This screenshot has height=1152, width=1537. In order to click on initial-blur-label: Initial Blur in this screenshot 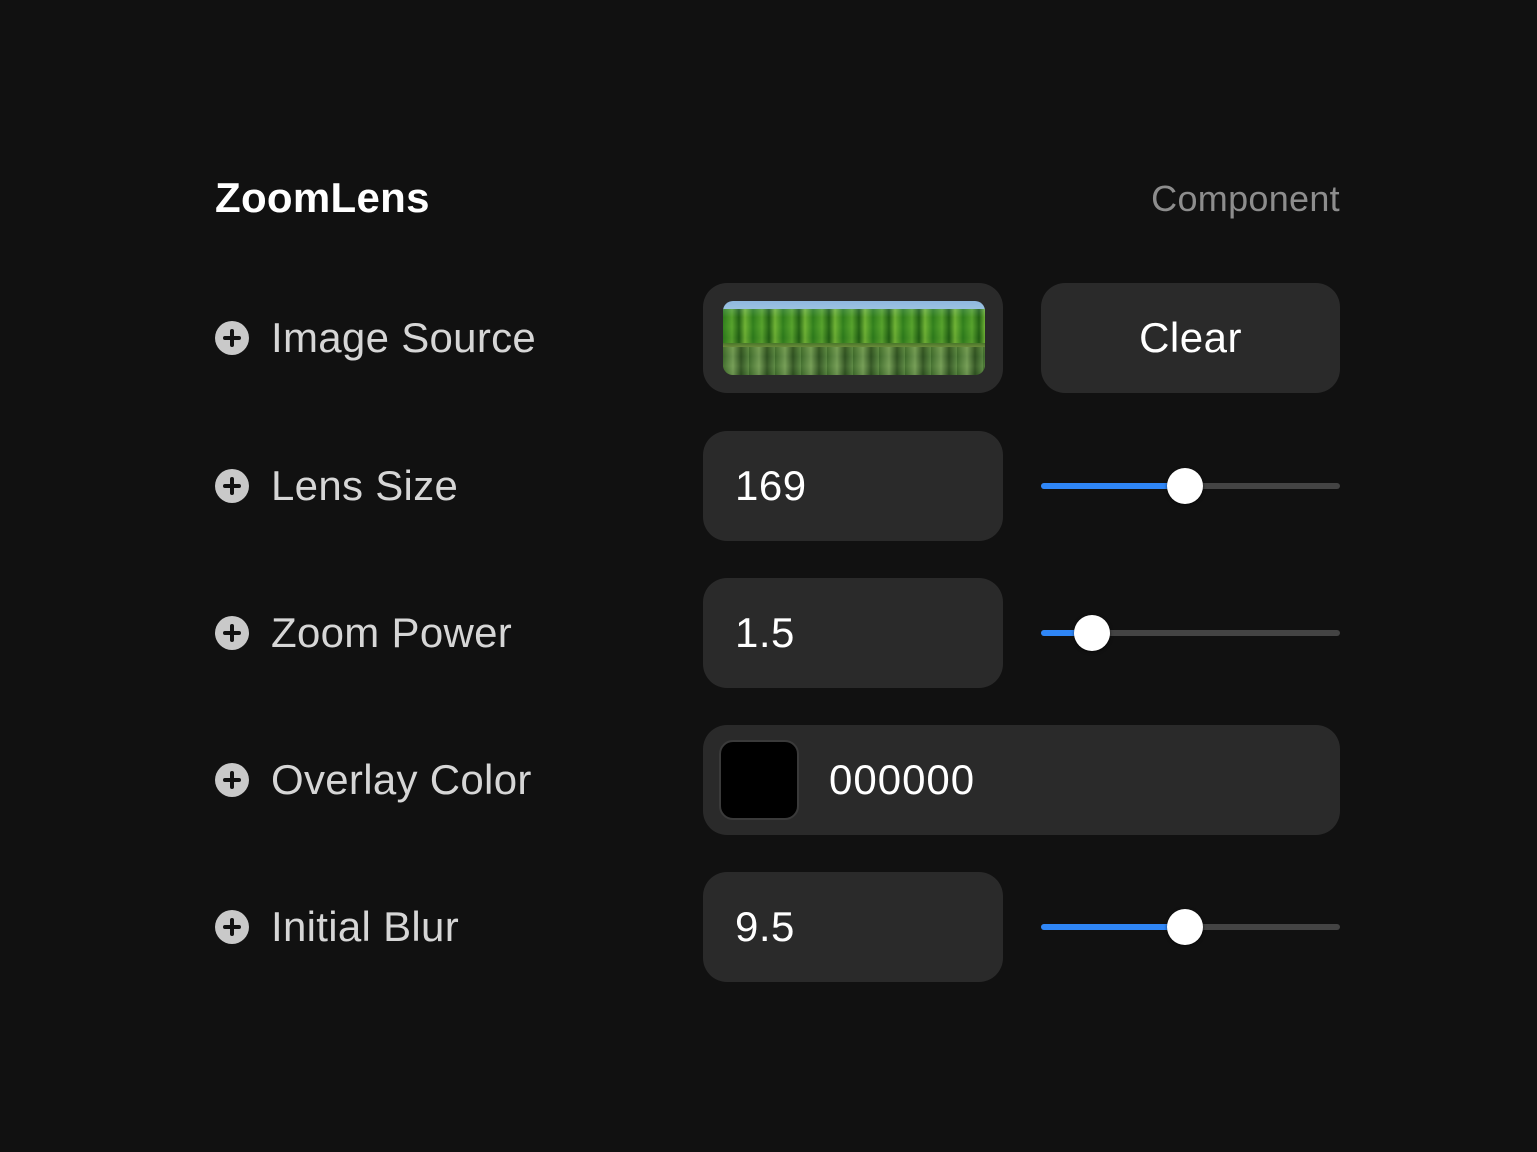, I will do `click(365, 926)`.